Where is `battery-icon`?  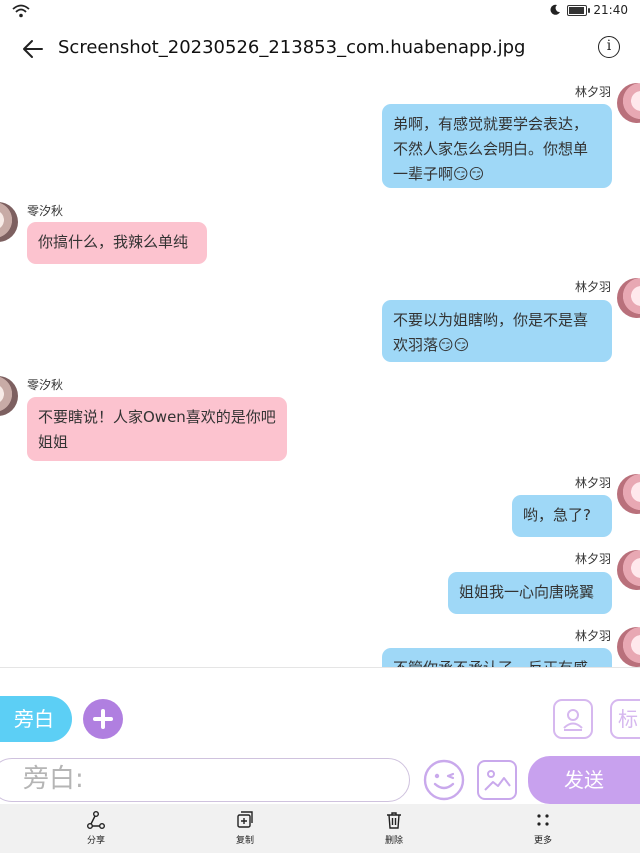
battery-icon is located at coordinates (579, 10).